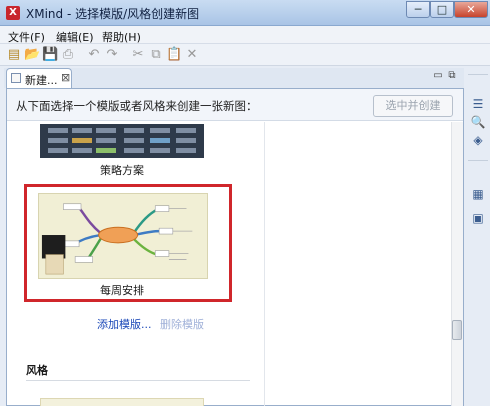 This screenshot has width=490, height=406. What do you see at coordinates (234, 78) in the screenshot?
I see `editor-tab-bar` at bounding box center [234, 78].